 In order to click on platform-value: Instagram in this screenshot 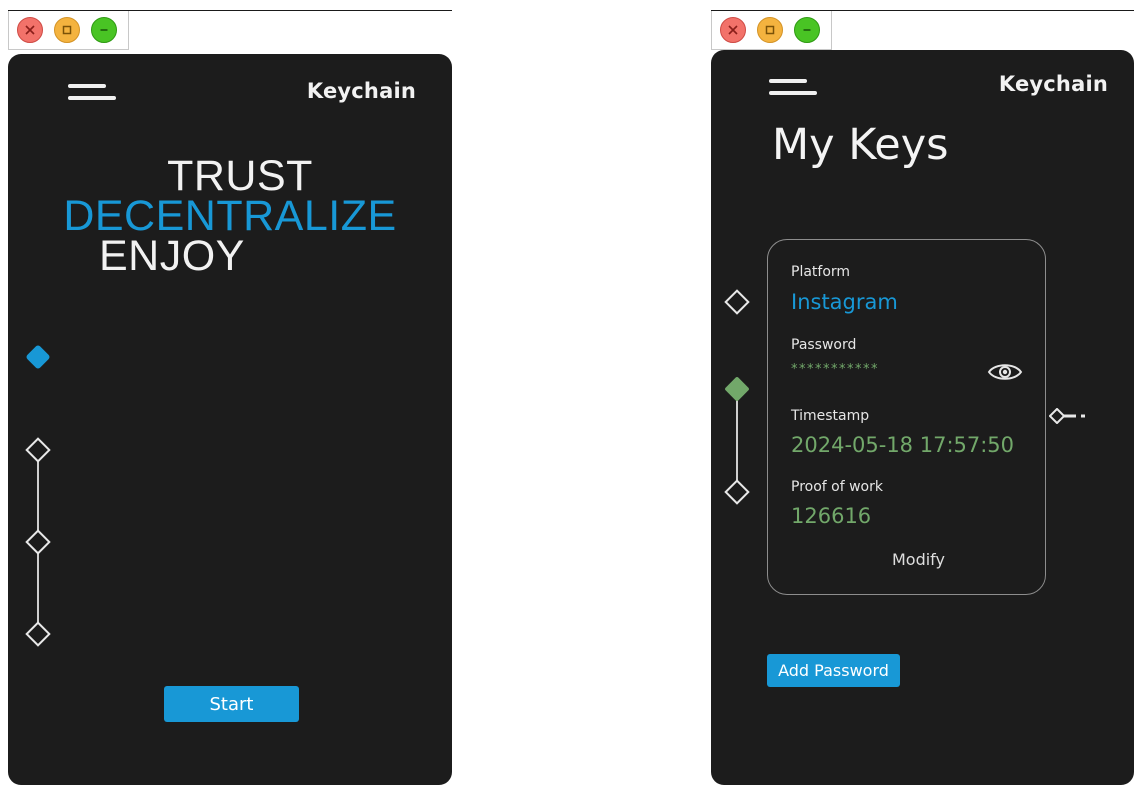, I will do `click(844, 302)`.